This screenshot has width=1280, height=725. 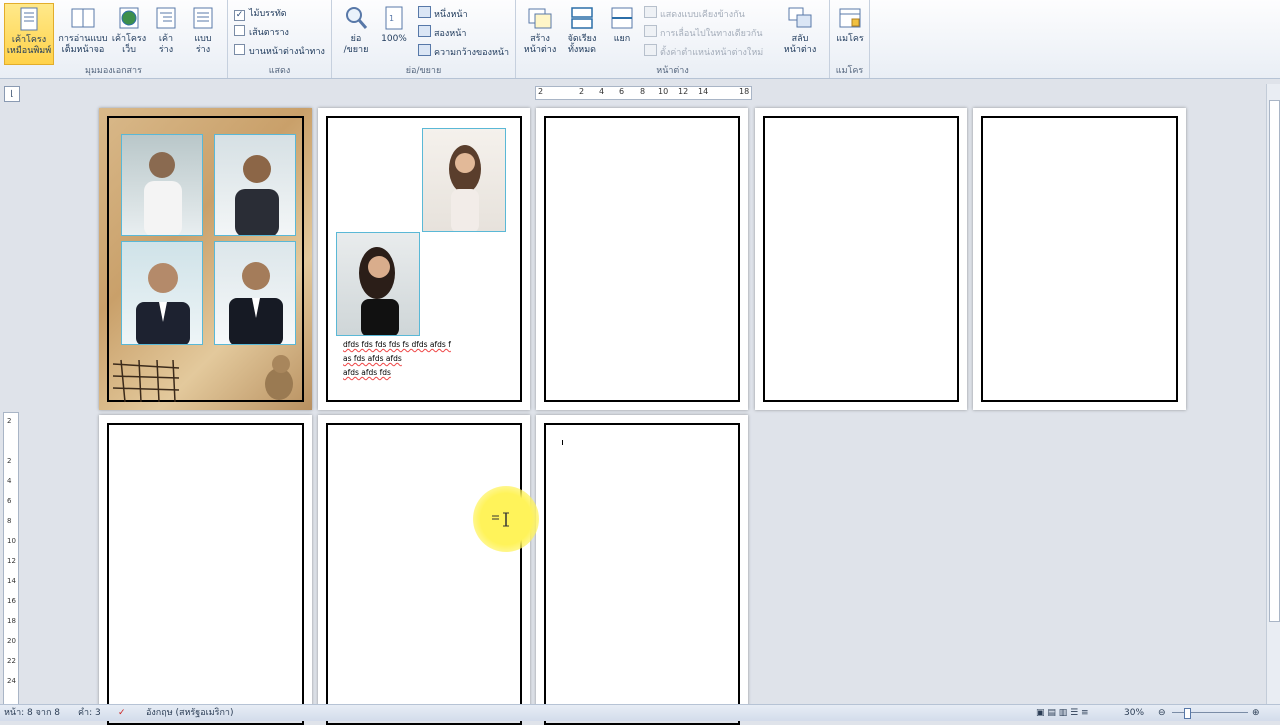 I want to click on word-count: คำ: 3, so click(x=89, y=713).